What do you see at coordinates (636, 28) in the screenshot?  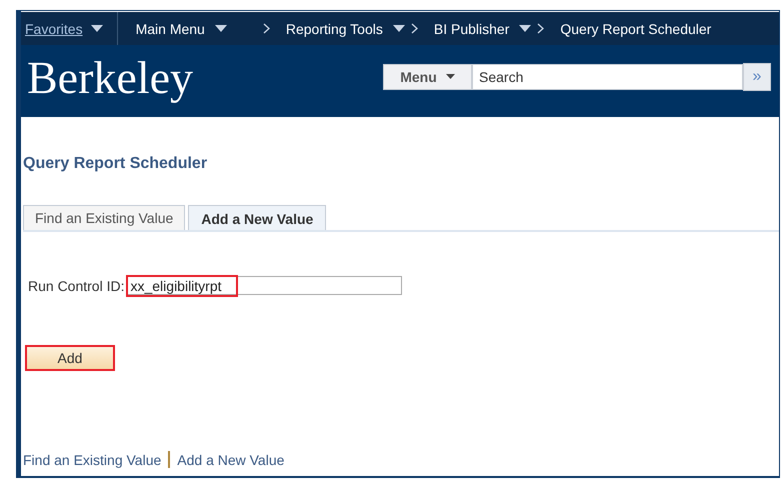 I see `breadcrumb-menu: Query Report Scheduler` at bounding box center [636, 28].